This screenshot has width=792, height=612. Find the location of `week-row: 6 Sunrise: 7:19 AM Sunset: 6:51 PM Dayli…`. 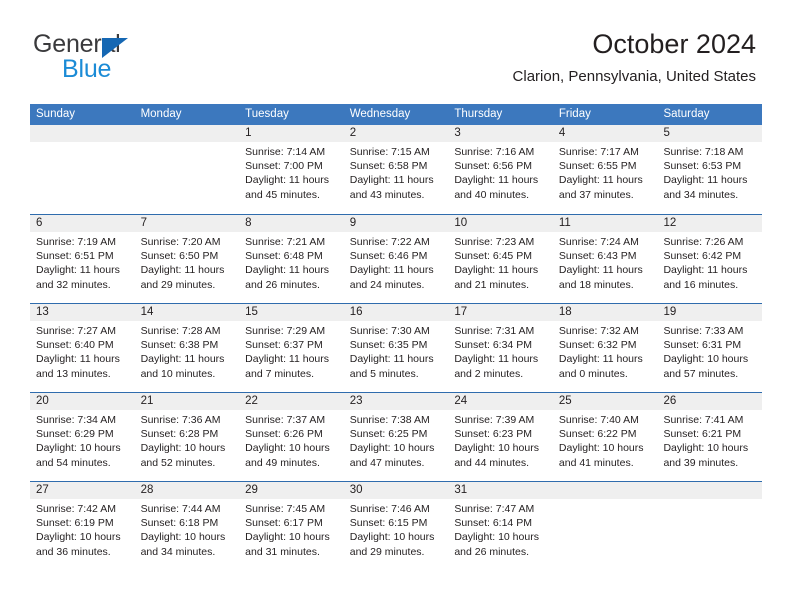

week-row: 6 Sunrise: 7:19 AM Sunset: 6:51 PM Dayli… is located at coordinates (396, 258).